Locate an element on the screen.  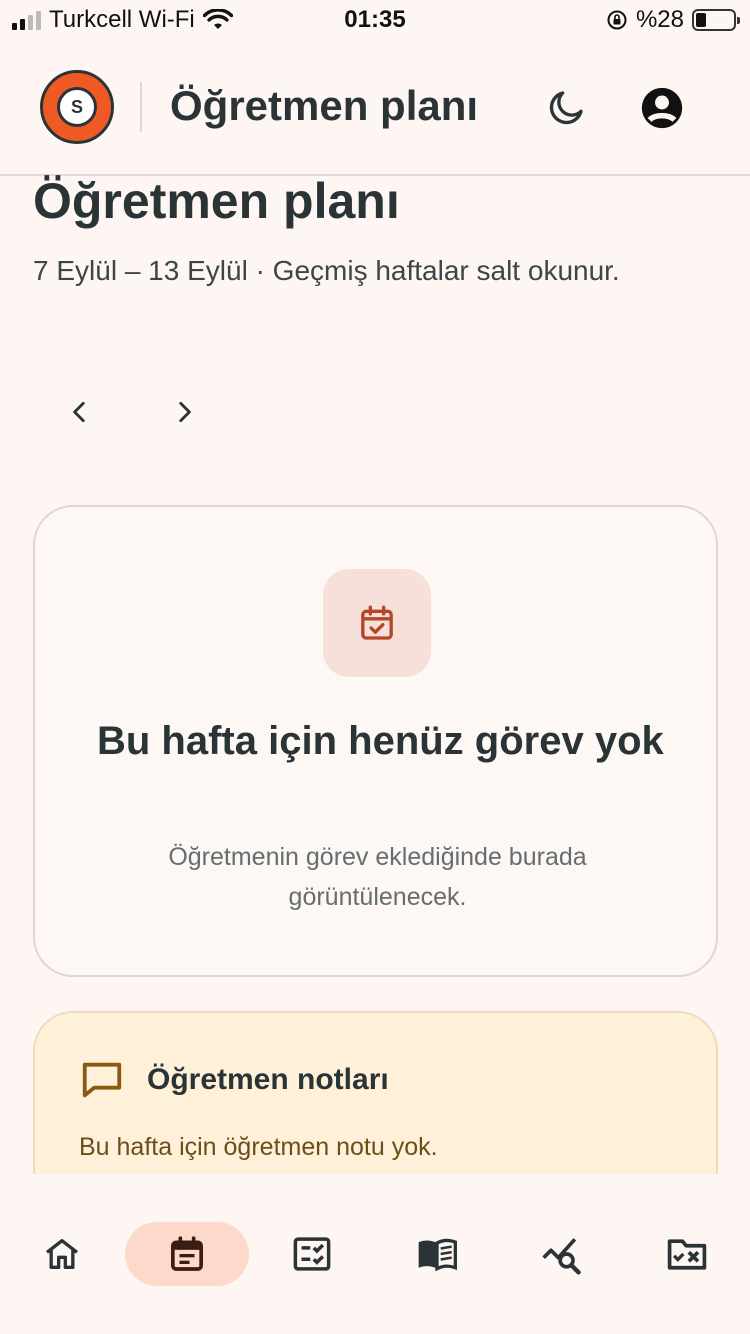
checklist-icon is located at coordinates (312, 1254).